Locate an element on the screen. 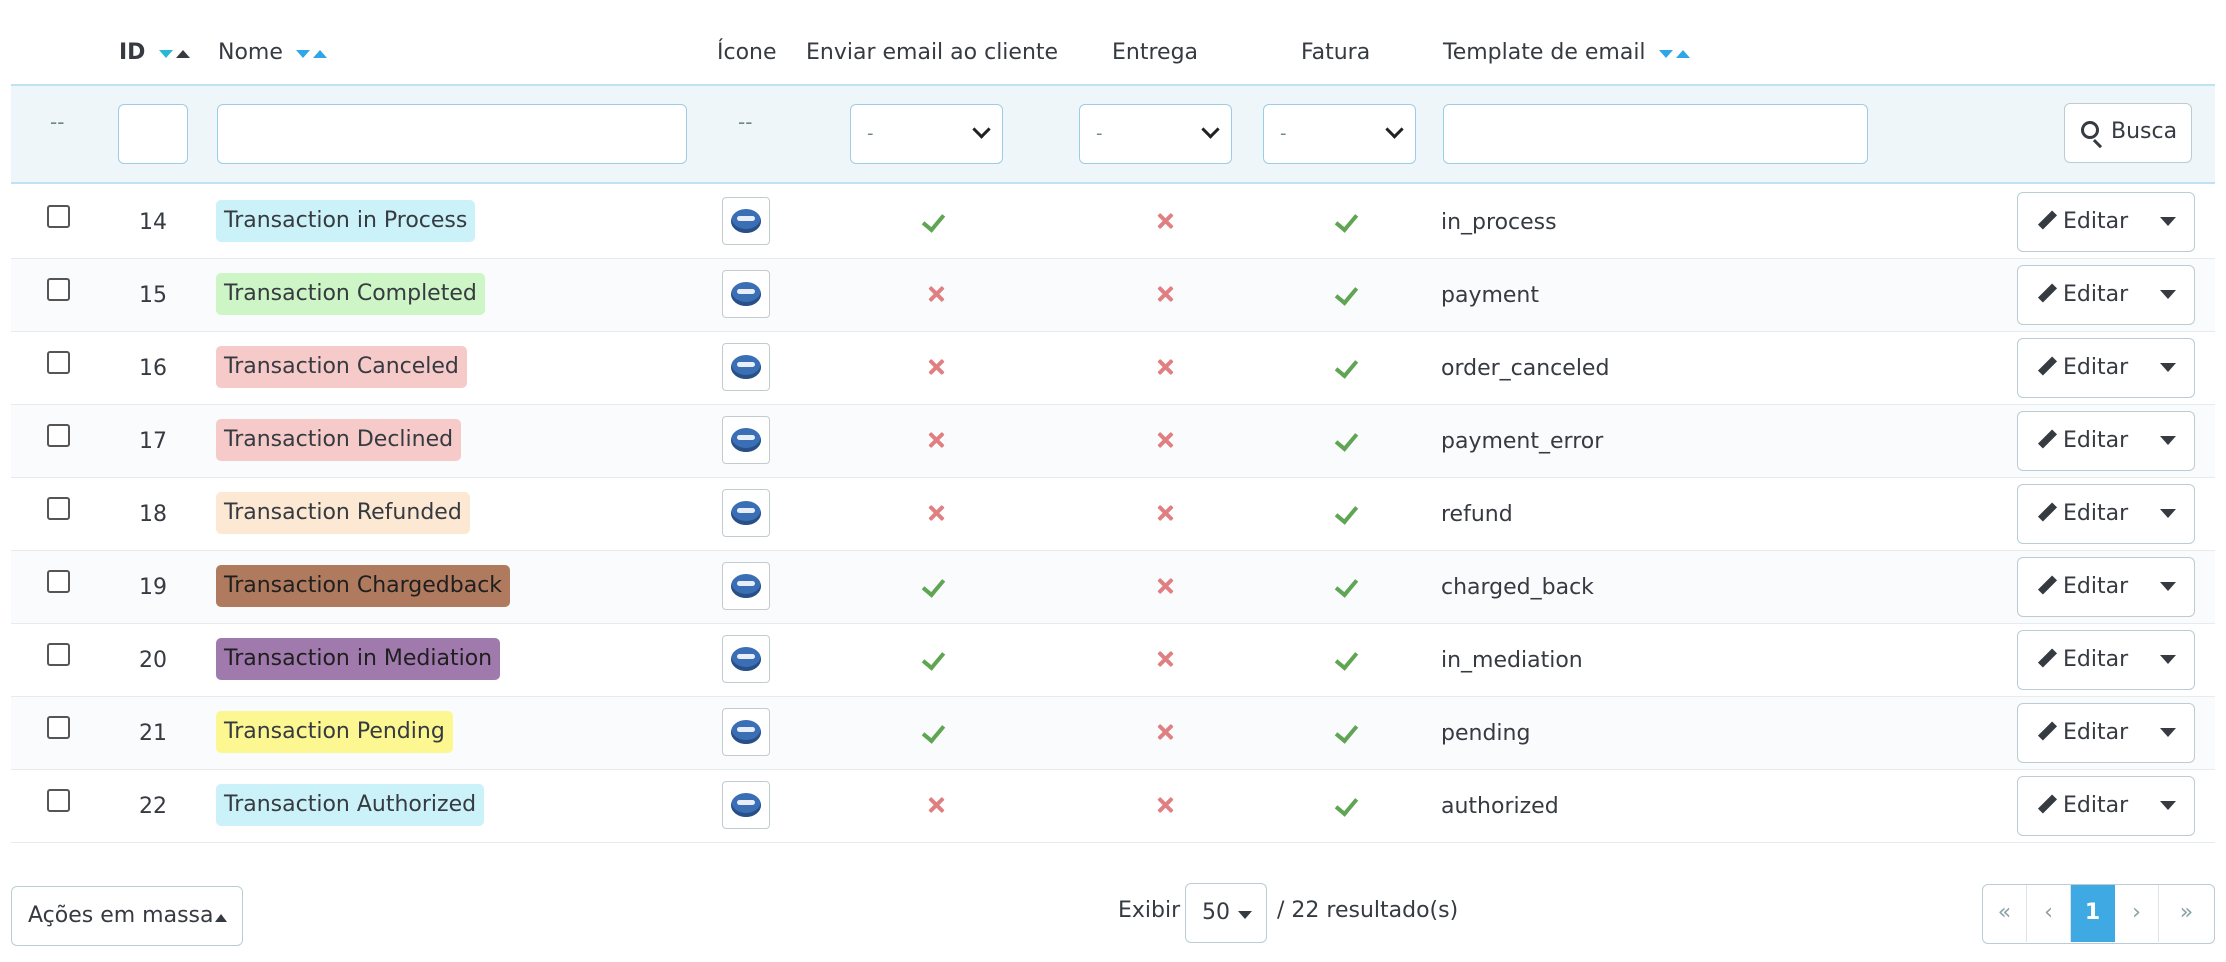  status-badge: Transaction Completed is located at coordinates (350, 294).